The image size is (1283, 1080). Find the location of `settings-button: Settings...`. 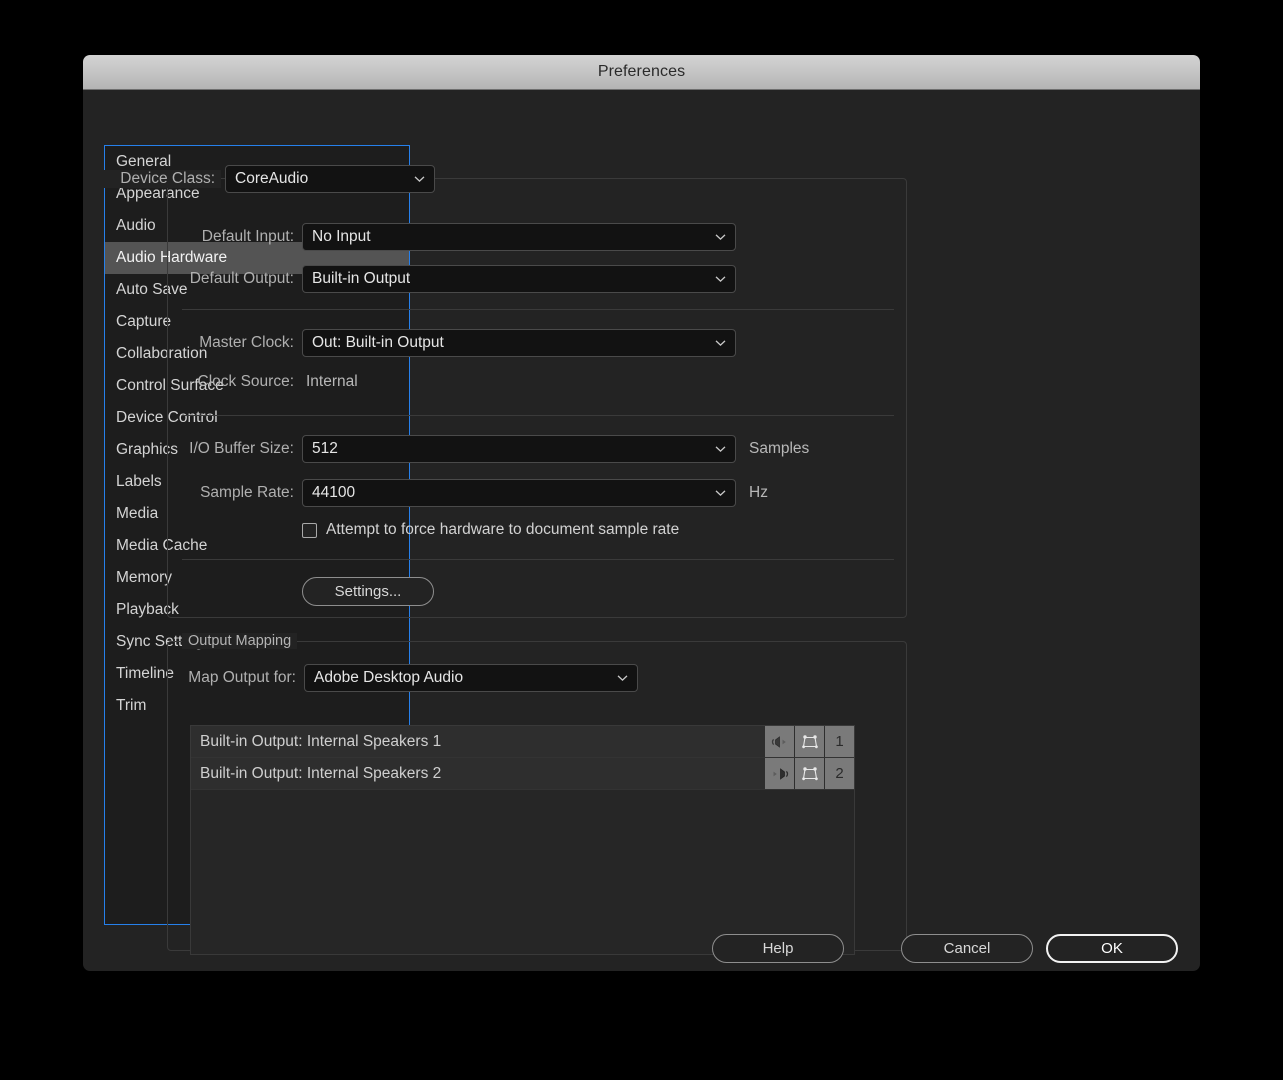

settings-button: Settings... is located at coordinates (368, 591).